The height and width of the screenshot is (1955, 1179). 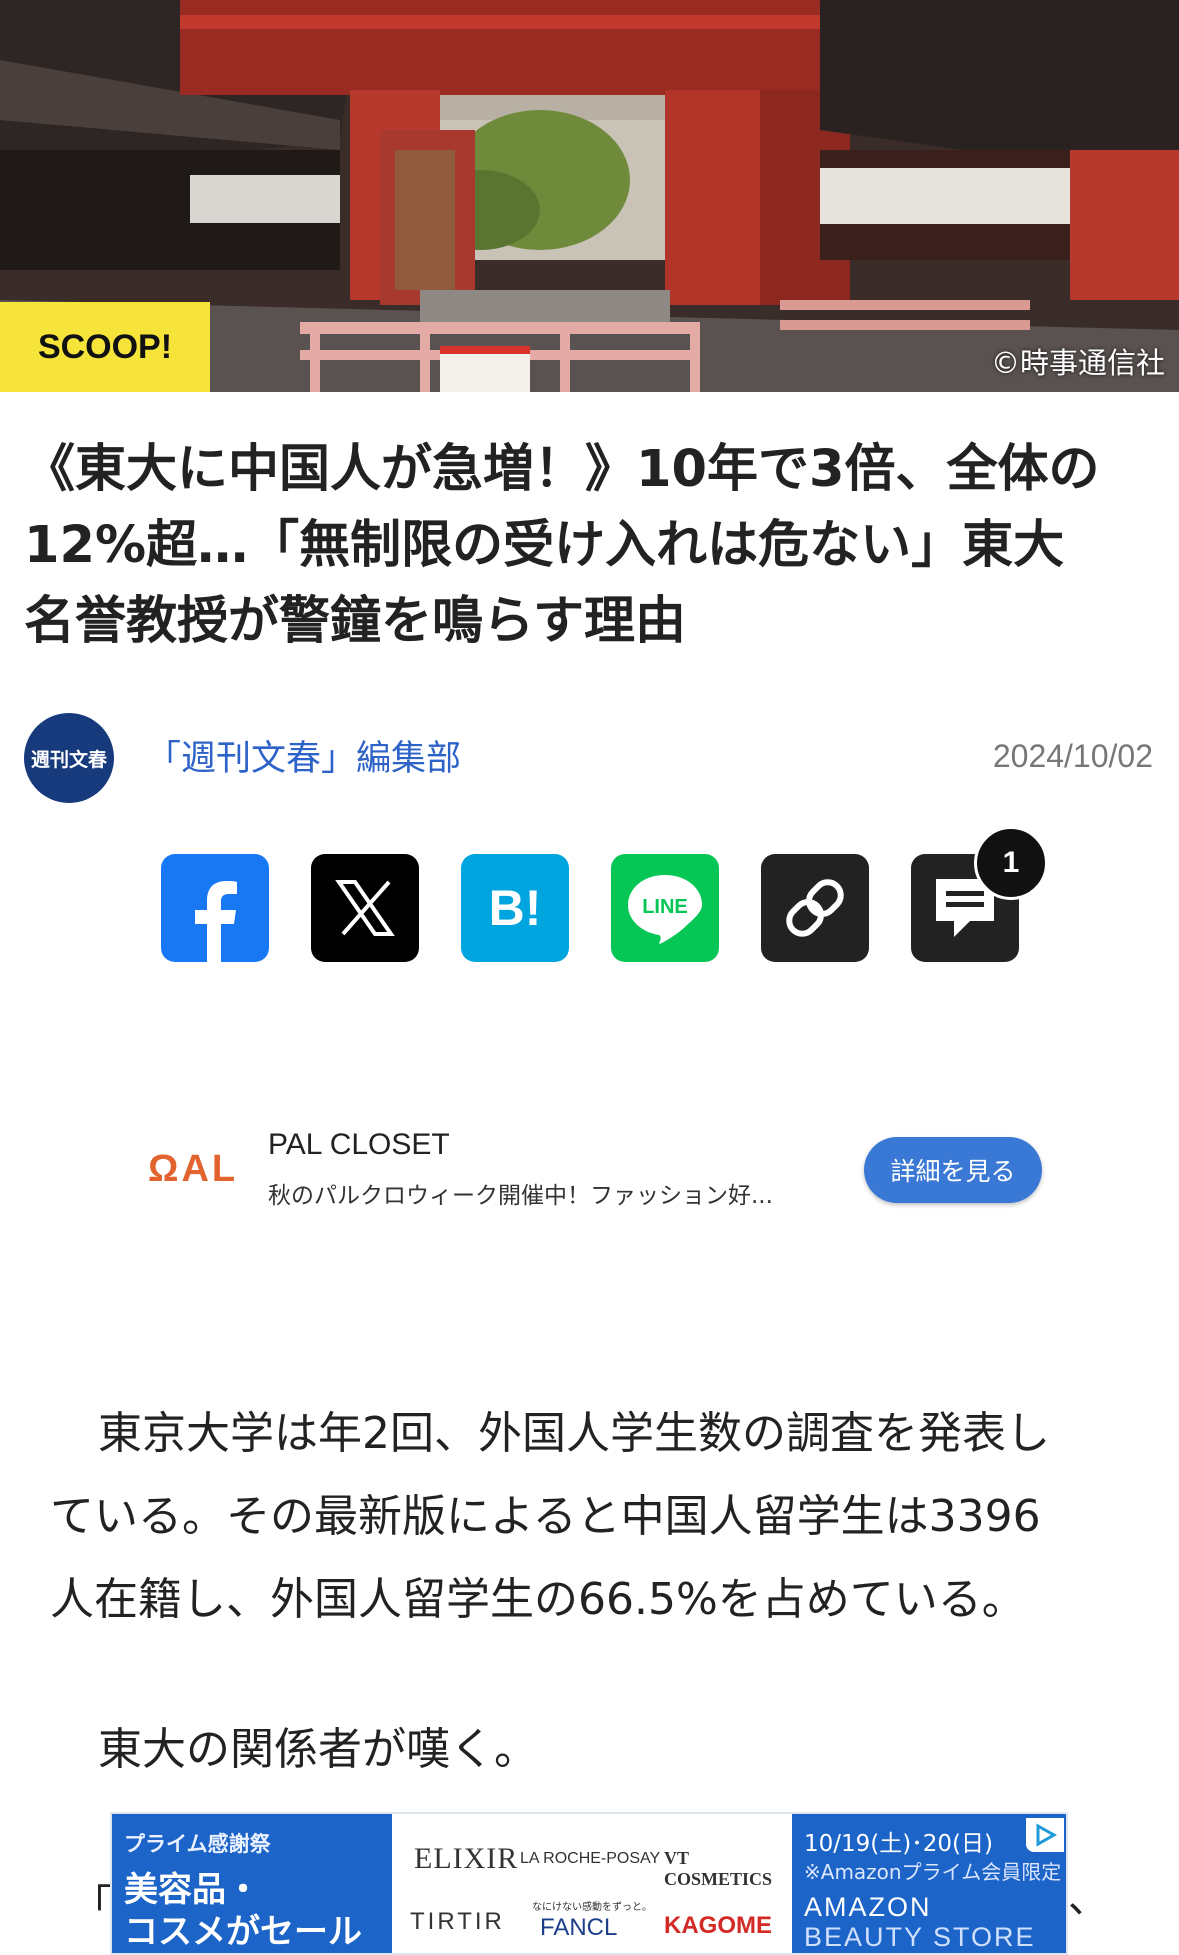 I want to click on x-icon, so click(x=365, y=908).